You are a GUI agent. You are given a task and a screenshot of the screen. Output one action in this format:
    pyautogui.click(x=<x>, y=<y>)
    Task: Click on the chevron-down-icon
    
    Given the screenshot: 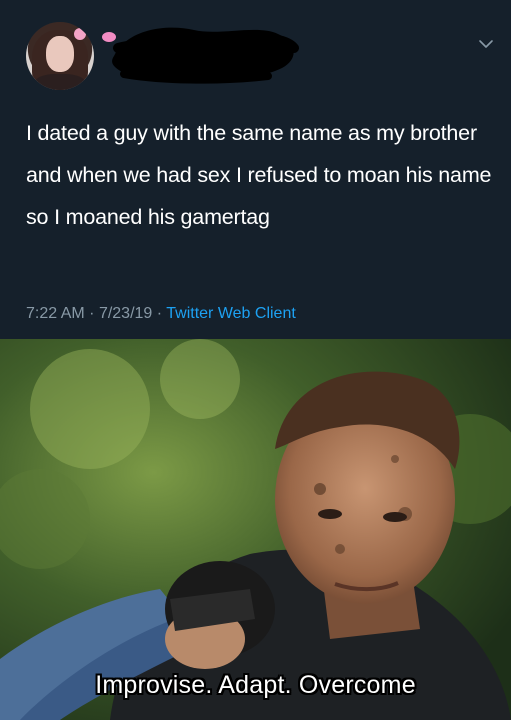 What is the action you would take?
    pyautogui.click(x=486, y=44)
    